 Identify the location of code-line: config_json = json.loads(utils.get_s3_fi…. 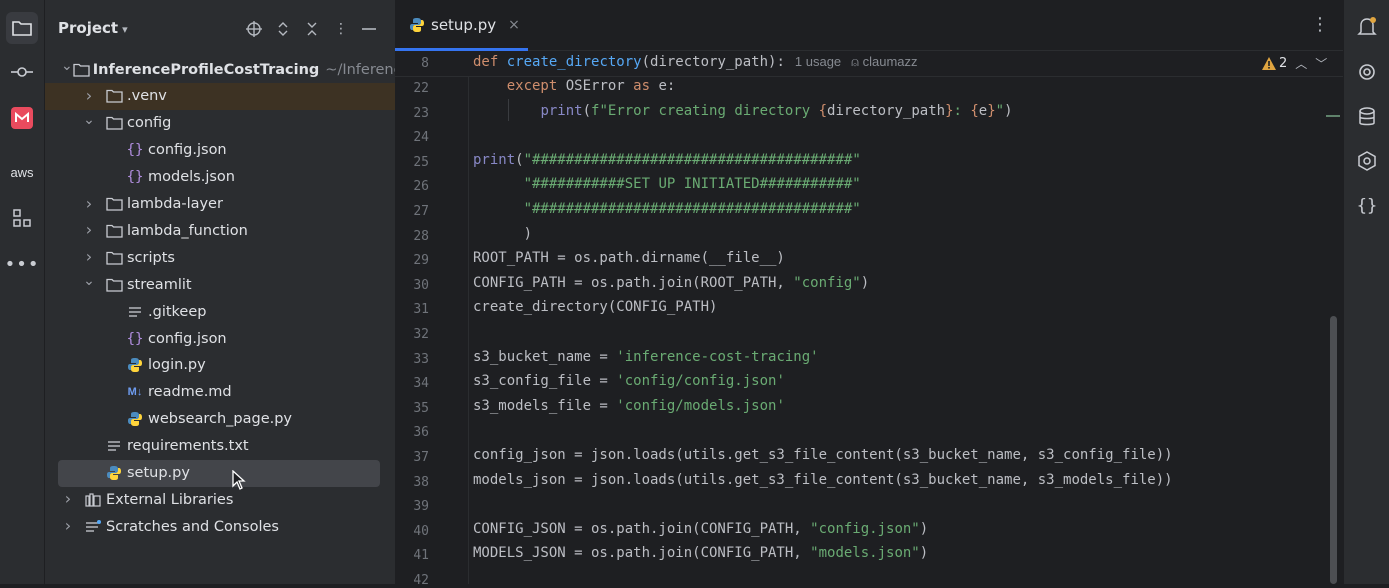
(823, 455).